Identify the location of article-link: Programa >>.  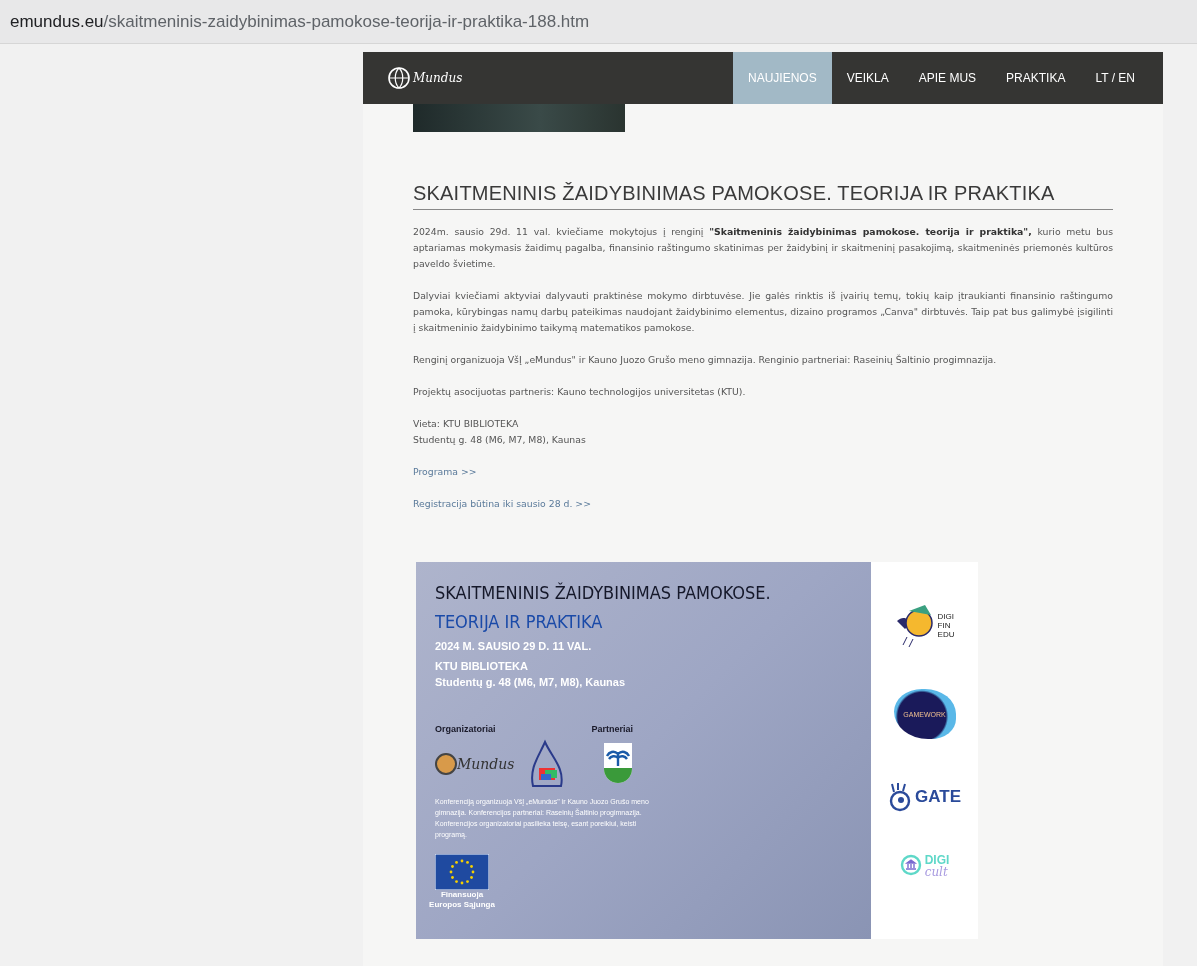
(445, 471).